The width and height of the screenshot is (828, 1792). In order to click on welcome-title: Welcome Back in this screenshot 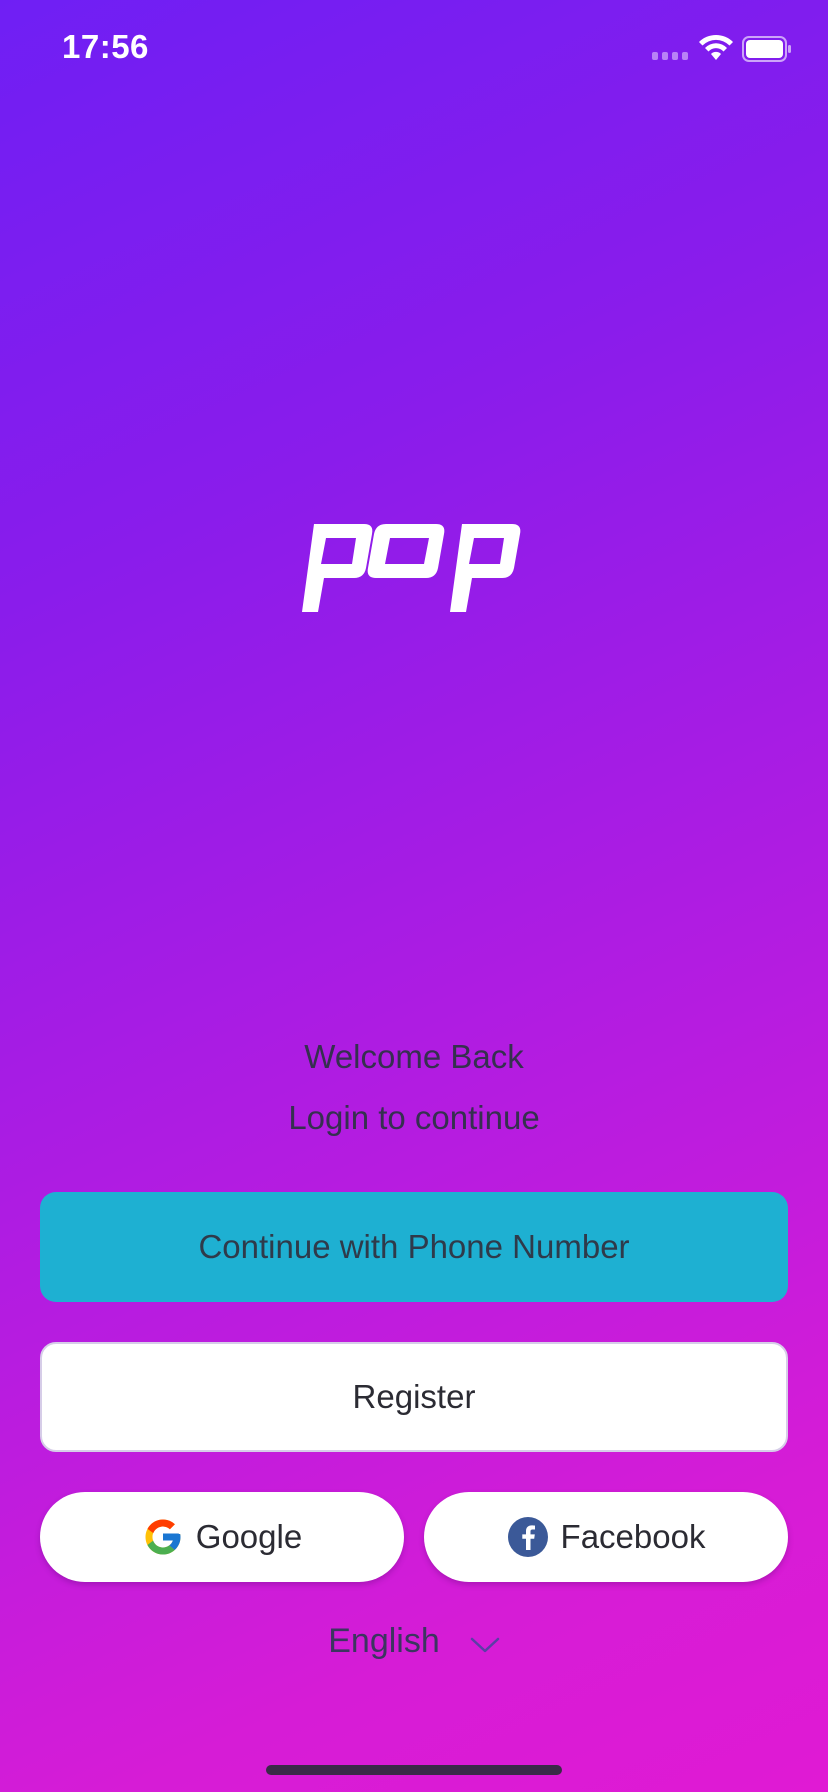, I will do `click(414, 1056)`.